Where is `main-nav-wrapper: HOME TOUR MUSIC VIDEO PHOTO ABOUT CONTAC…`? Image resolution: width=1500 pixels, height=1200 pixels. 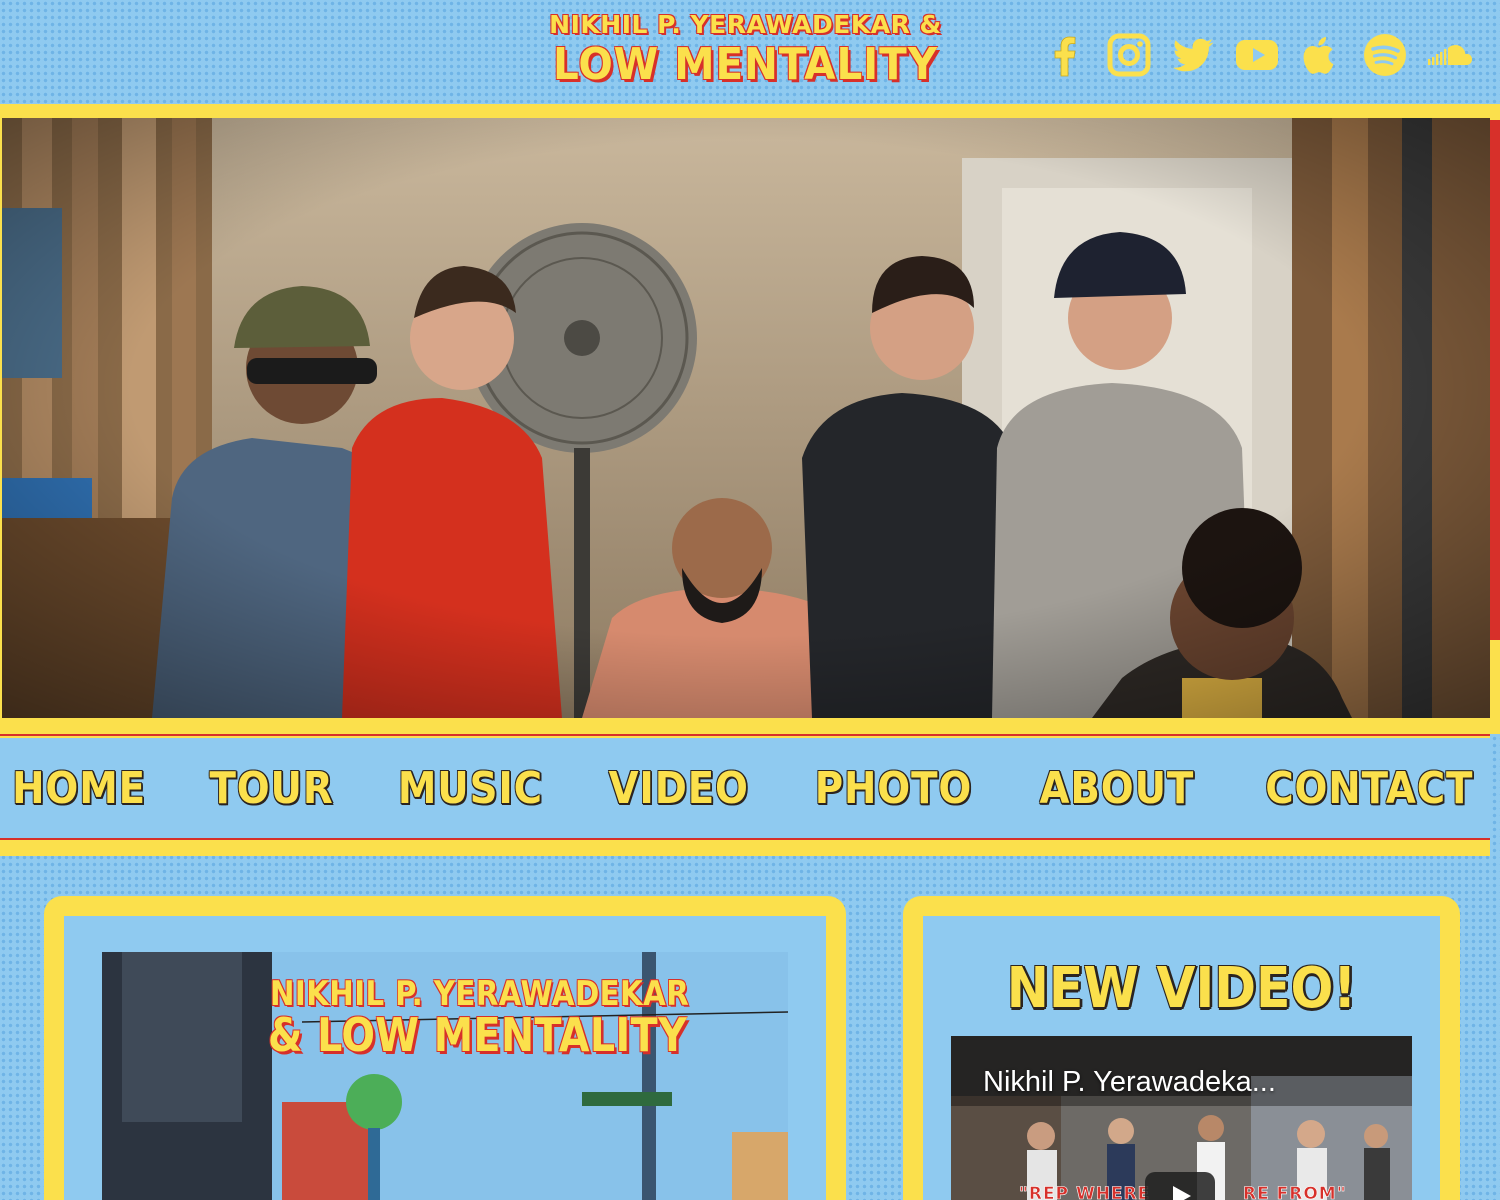
main-nav-wrapper: HOME TOUR MUSIC VIDEO PHOTO ABOUT CONTAC… is located at coordinates (745, 795).